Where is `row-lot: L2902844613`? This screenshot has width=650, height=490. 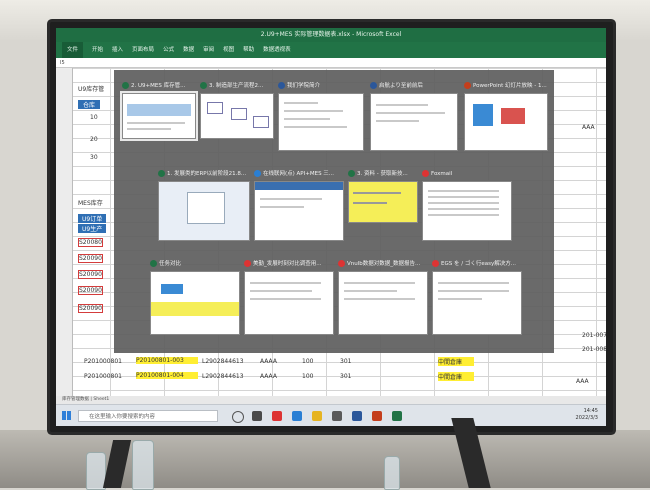 row-lot: L2902844613 is located at coordinates (223, 376).